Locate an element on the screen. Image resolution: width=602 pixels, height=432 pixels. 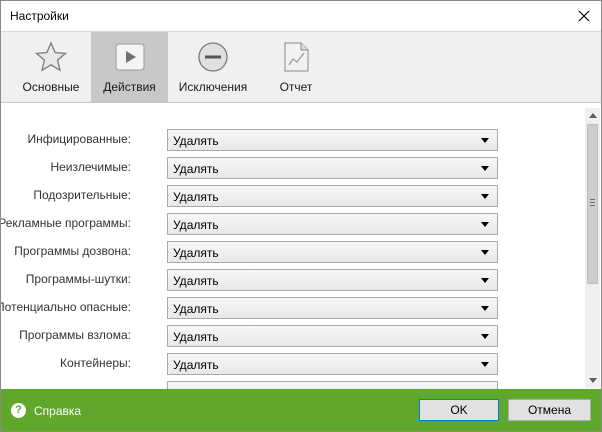
row-label: Подозрительные: is located at coordinates (82, 195).